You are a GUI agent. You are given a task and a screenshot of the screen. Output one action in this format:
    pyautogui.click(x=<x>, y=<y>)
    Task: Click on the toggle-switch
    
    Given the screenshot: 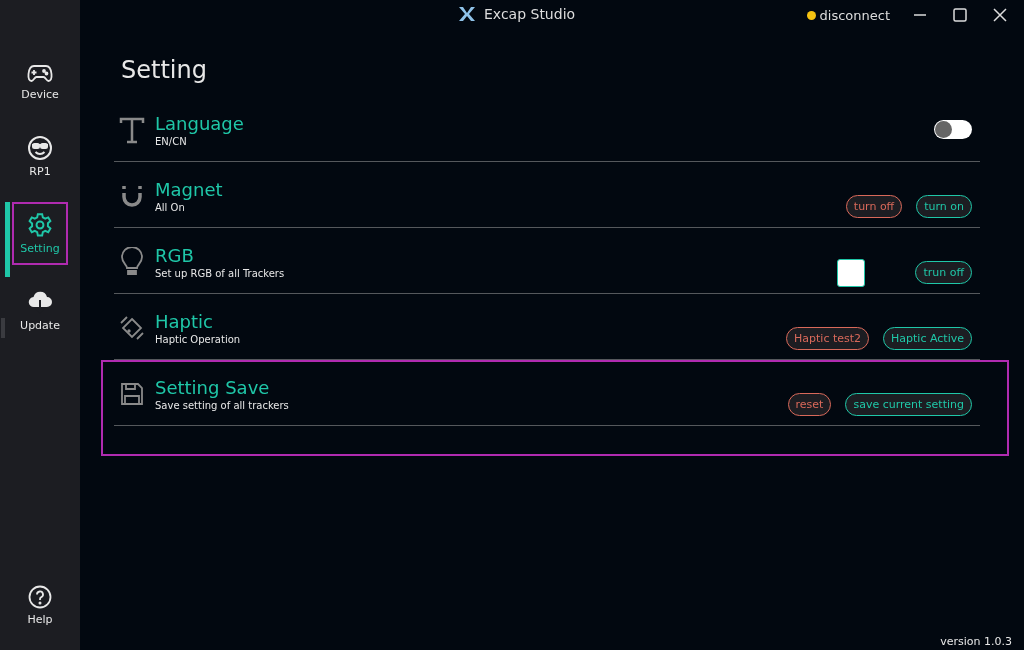 What is the action you would take?
    pyautogui.click(x=953, y=129)
    